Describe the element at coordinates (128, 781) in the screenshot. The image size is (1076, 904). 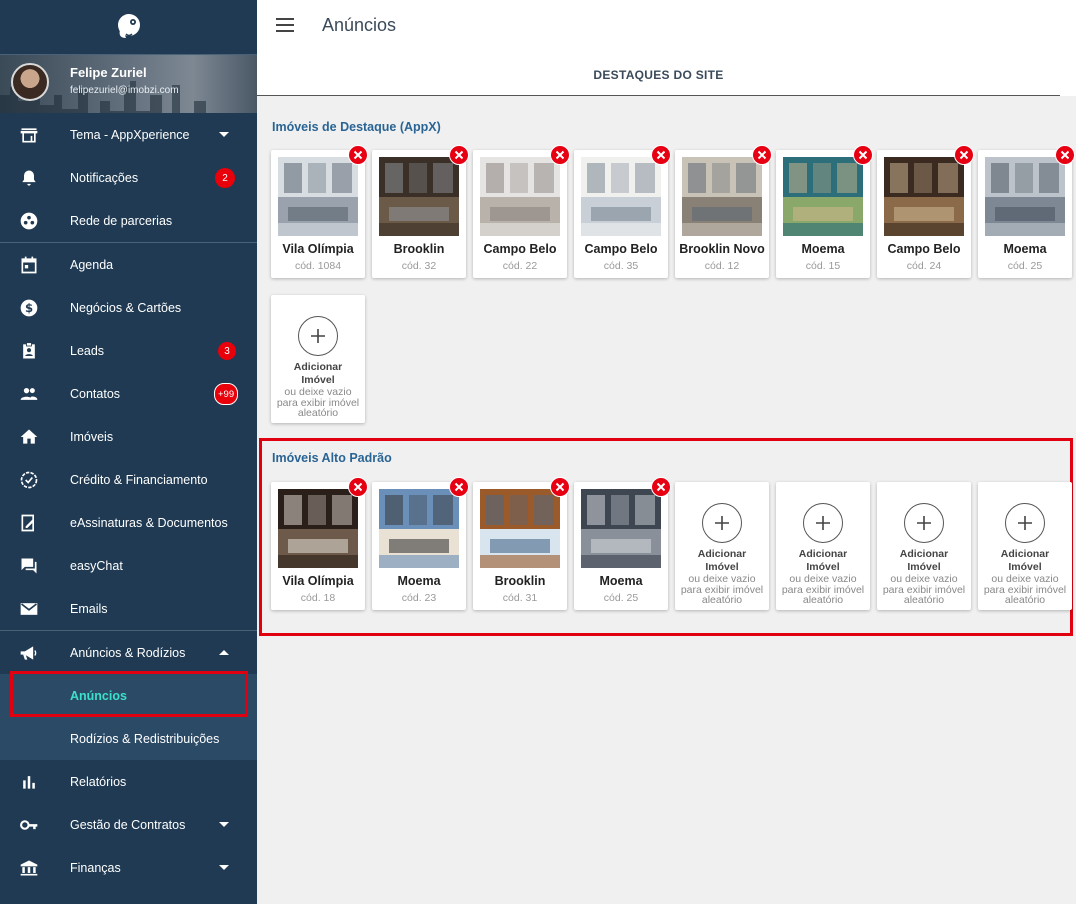
I see `sidebar-item-relatorios: Relatórios` at that location.